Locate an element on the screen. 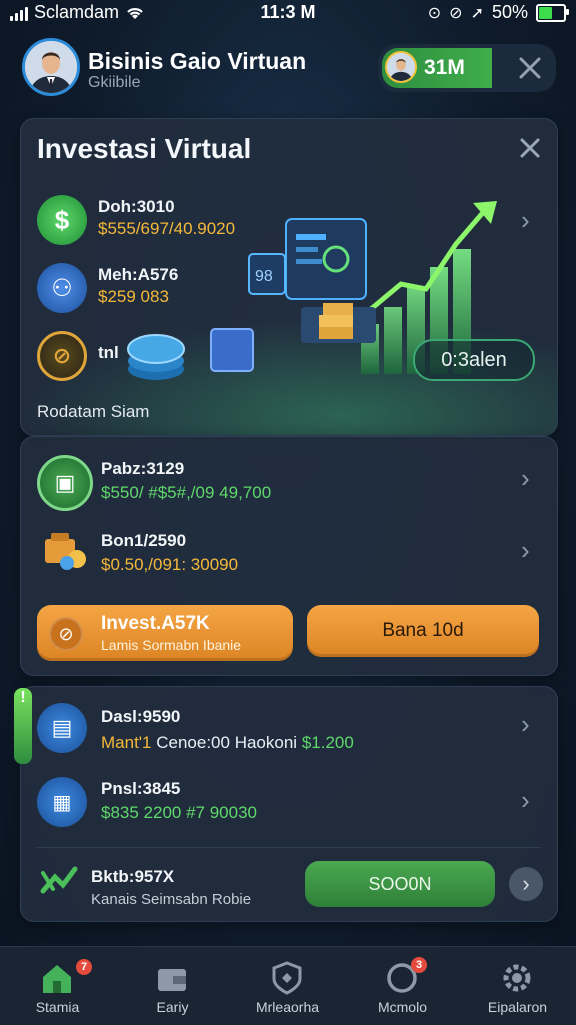 Image resolution: width=576 pixels, height=1025 pixels. notification-badge: 3 is located at coordinates (419, 965).